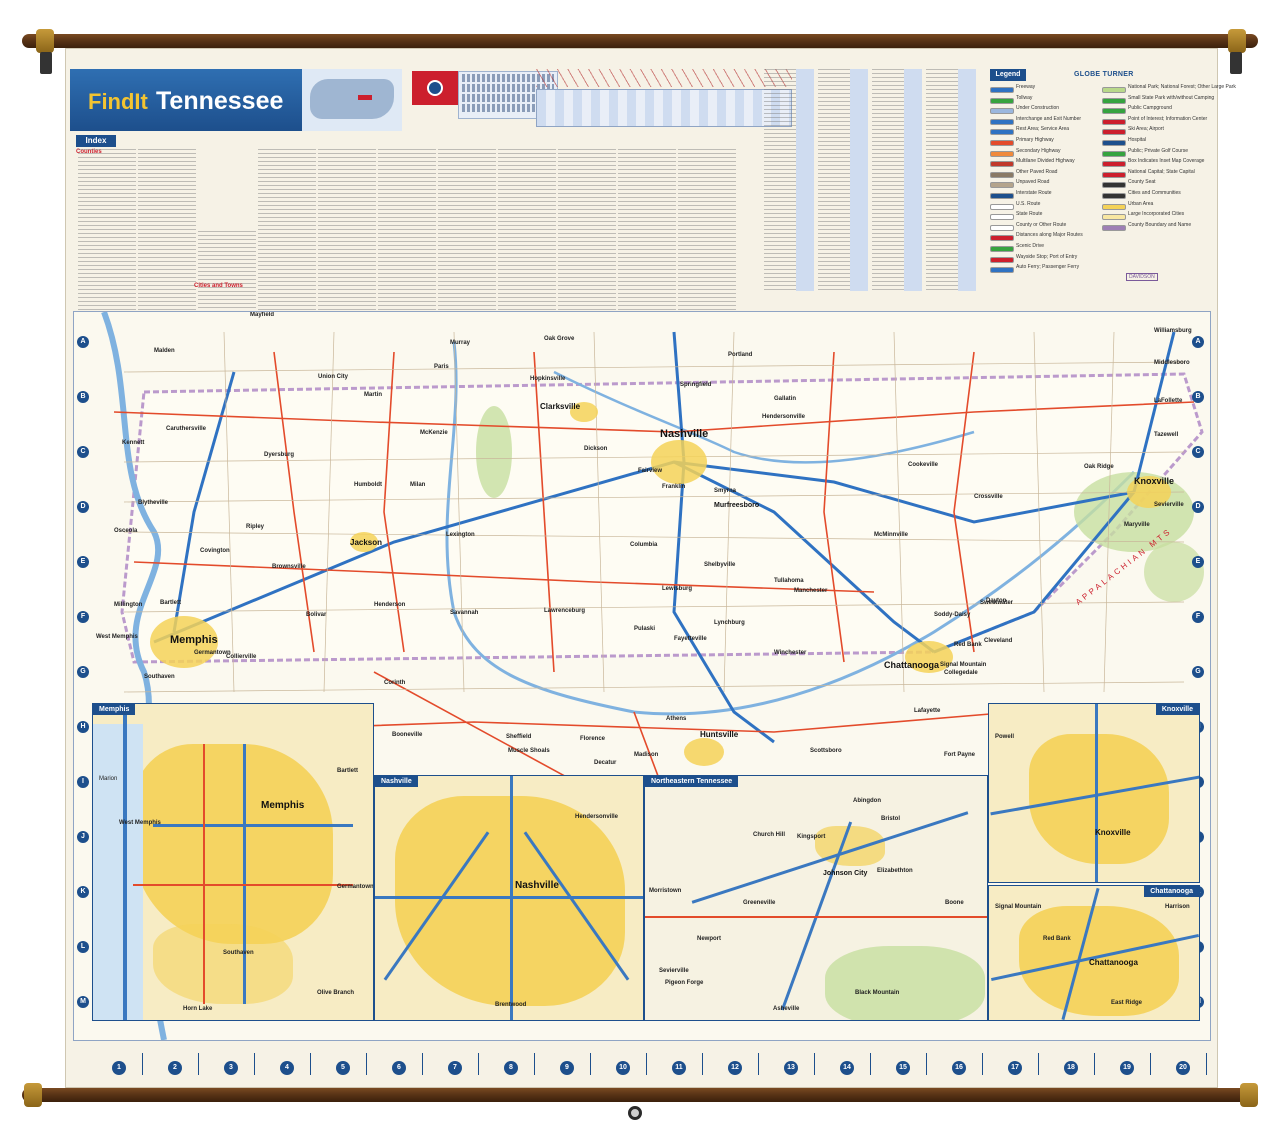  What do you see at coordinates (565, 611) in the screenshot?
I see `city-label: Lawrenceburg` at bounding box center [565, 611].